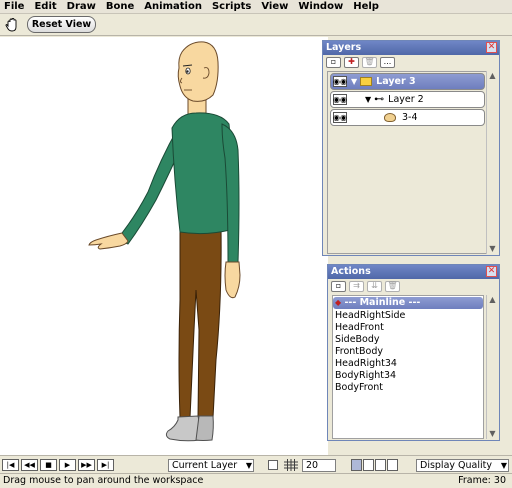  What do you see at coordinates (351, 271) in the screenshot?
I see `actions-title-text: Actions` at bounding box center [351, 271].